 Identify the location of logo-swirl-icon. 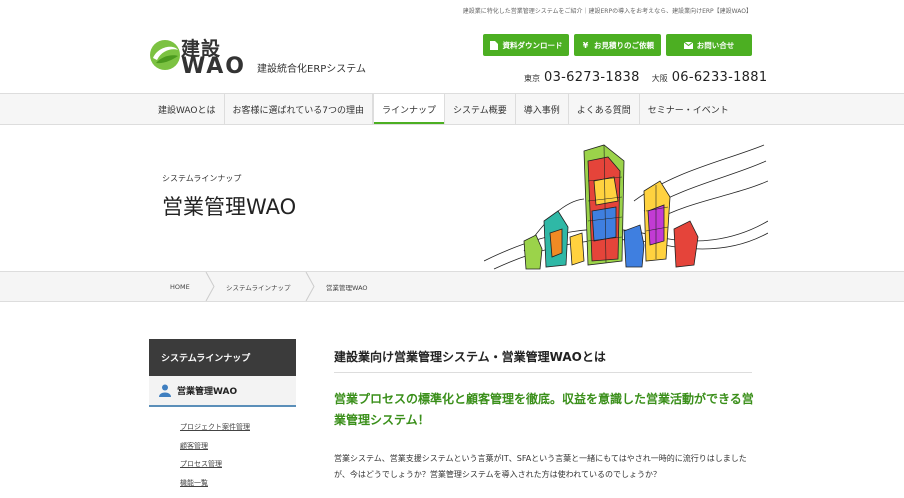
(165, 55).